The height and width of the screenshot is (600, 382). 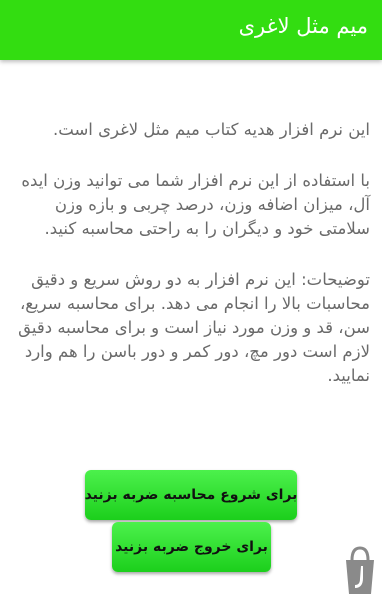 I want to click on bazaar-logo-icon, so click(x=360, y=570).